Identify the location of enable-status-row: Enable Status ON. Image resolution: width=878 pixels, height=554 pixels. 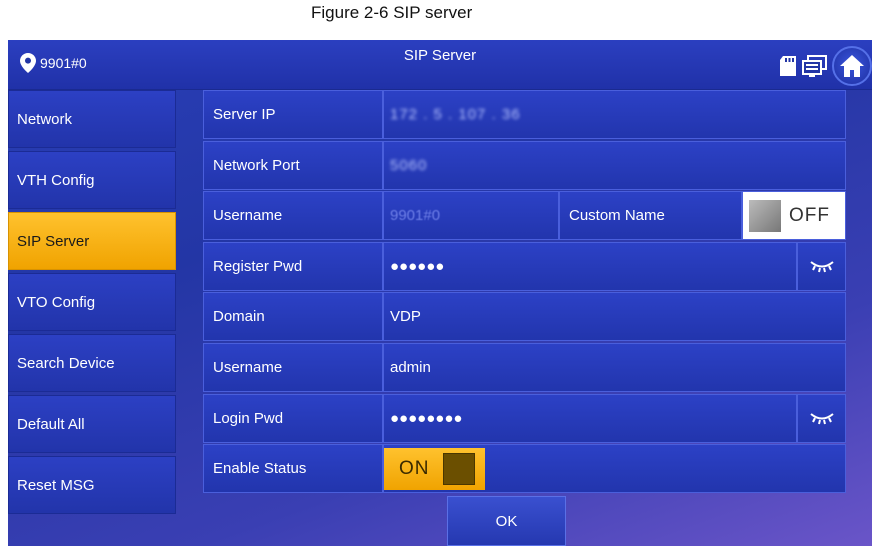
(524, 469).